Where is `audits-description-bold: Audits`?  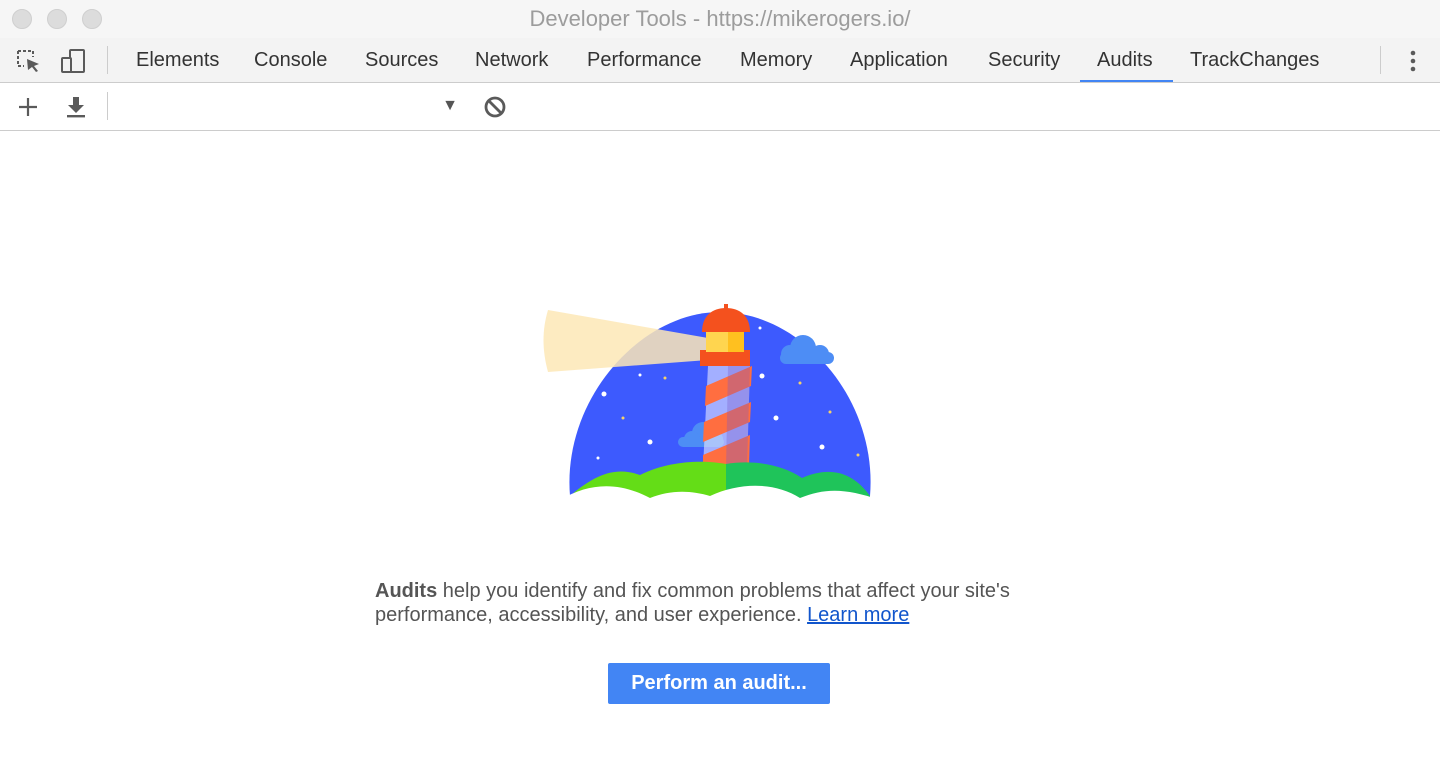 audits-description-bold: Audits is located at coordinates (406, 591).